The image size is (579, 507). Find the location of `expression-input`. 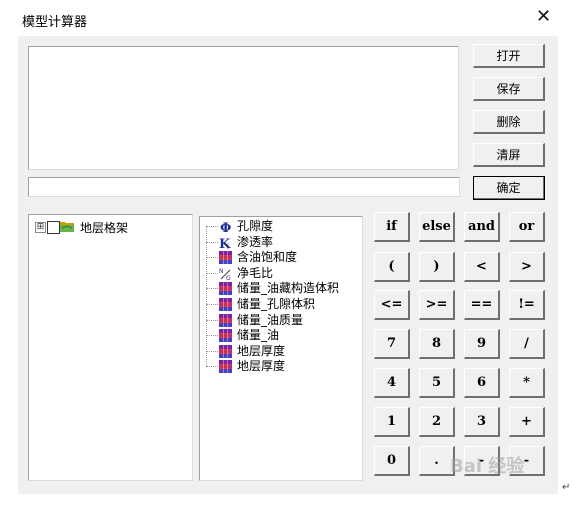

expression-input is located at coordinates (244, 187).